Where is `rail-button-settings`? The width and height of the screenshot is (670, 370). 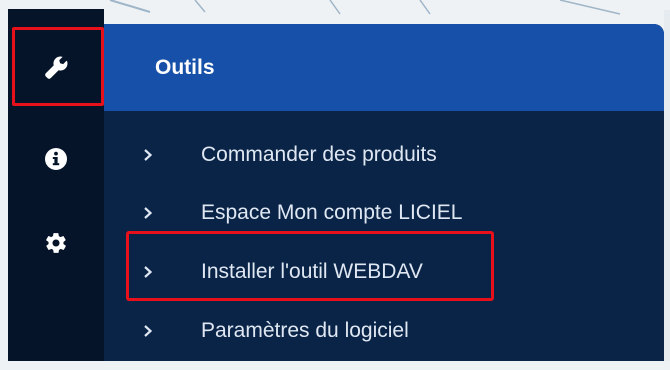
rail-button-settings is located at coordinates (56, 243).